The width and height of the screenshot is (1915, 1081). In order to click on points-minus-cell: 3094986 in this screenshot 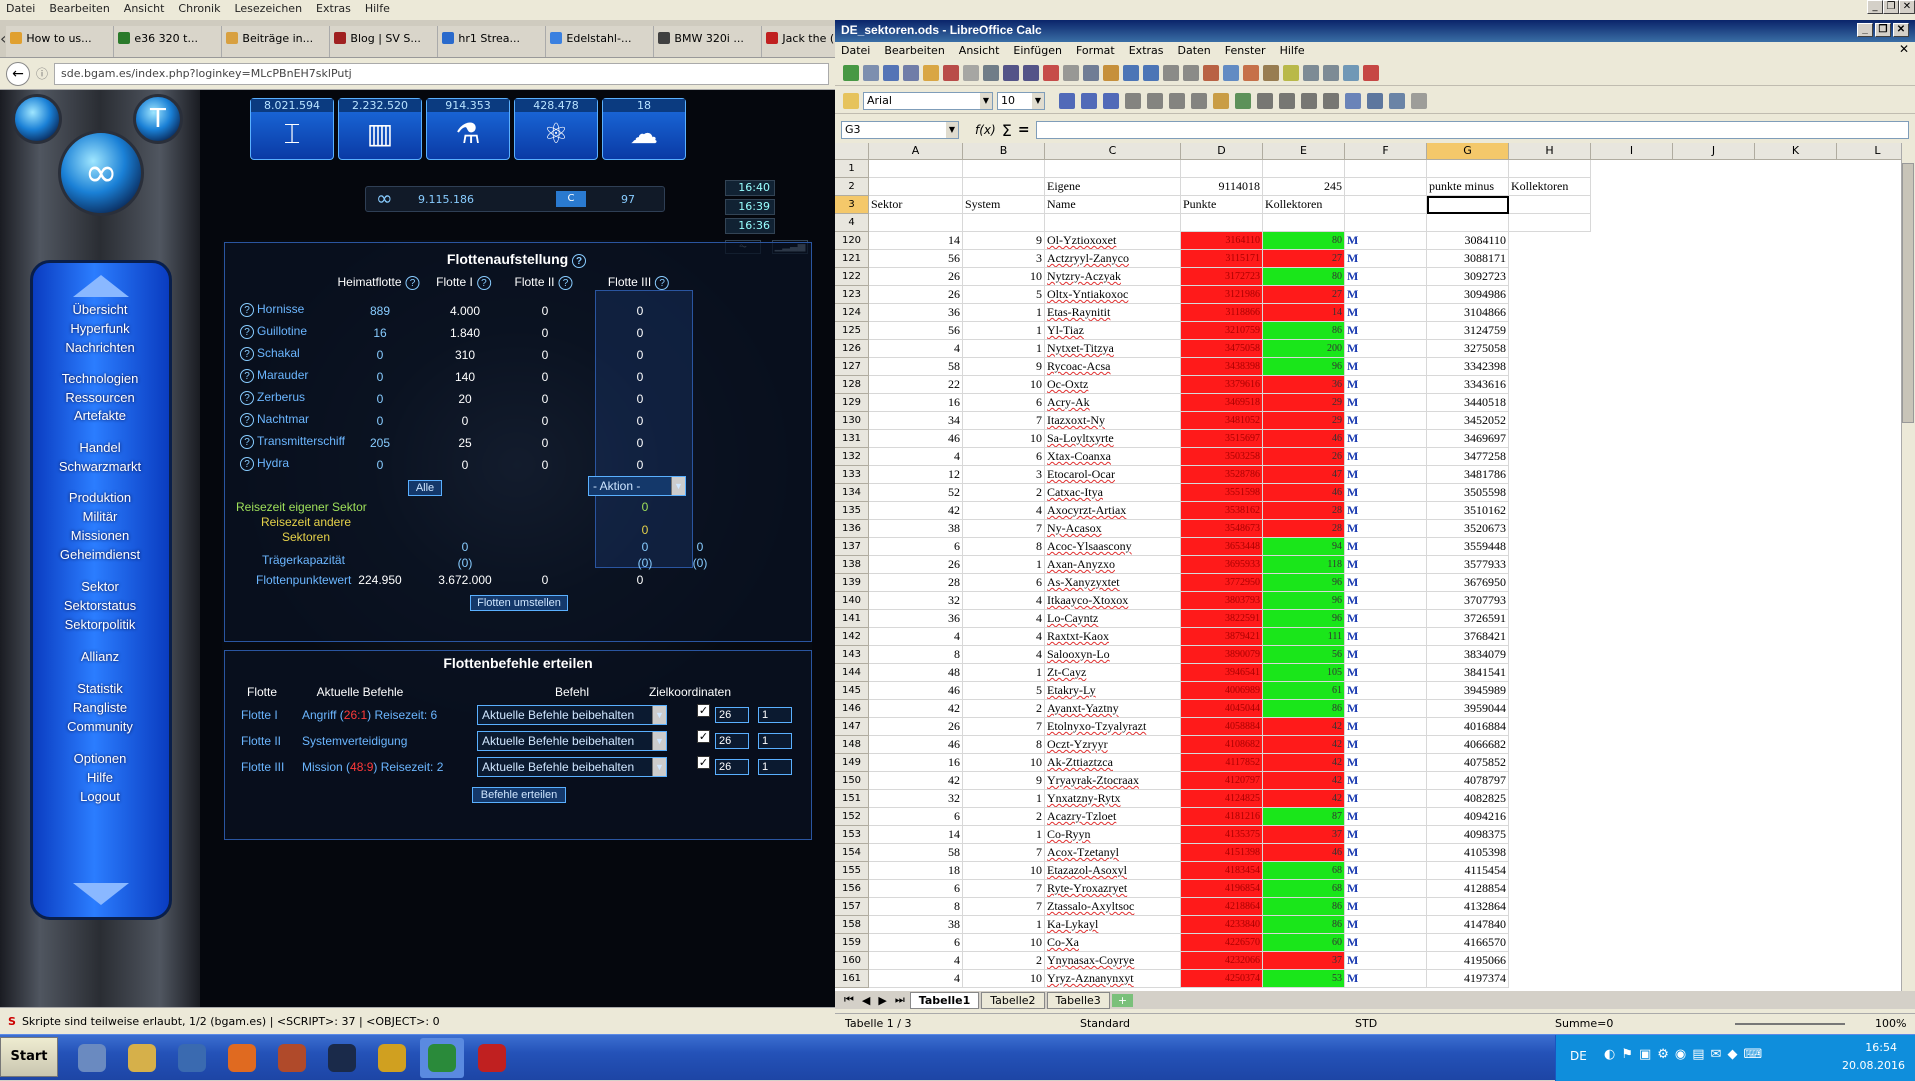, I will do `click(1468, 295)`.